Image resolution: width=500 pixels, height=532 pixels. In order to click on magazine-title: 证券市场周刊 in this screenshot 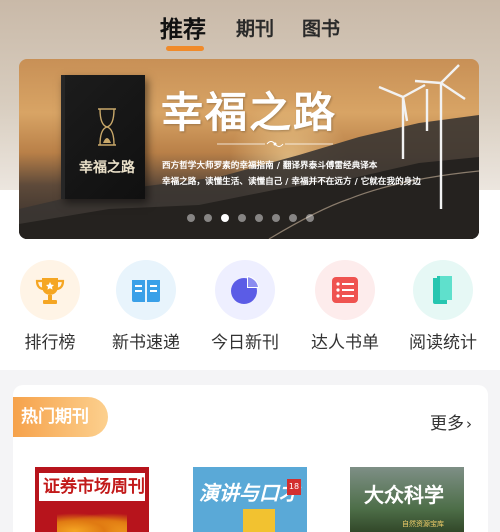, I will do `click(92, 487)`.